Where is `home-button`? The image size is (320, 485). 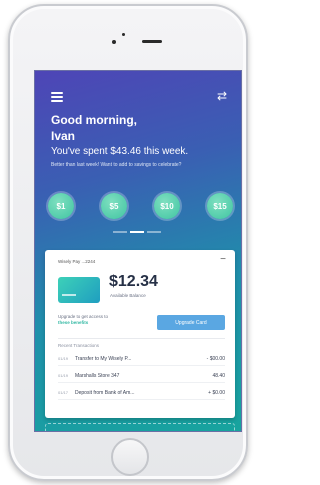 home-button is located at coordinates (130, 457).